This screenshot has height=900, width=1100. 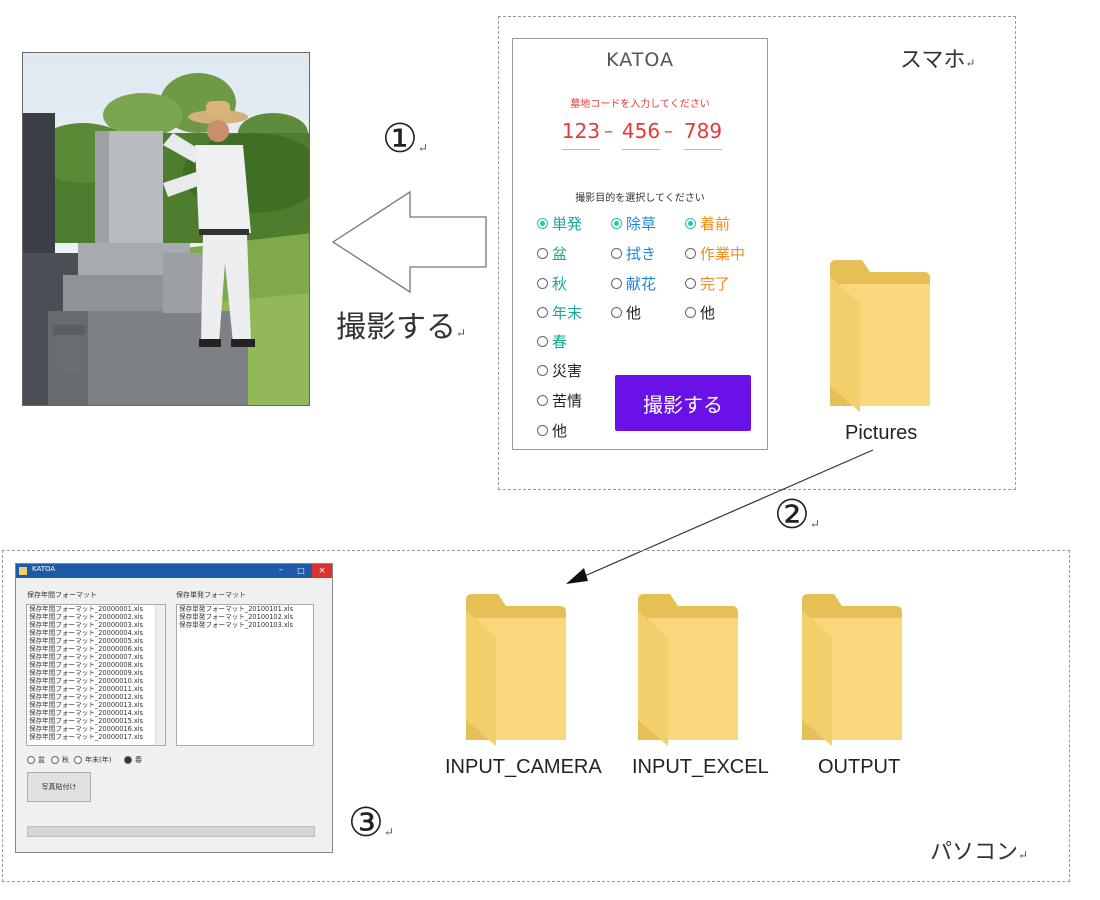 What do you see at coordinates (552, 253) in the screenshot?
I see `purpose-option: 盆` at bounding box center [552, 253].